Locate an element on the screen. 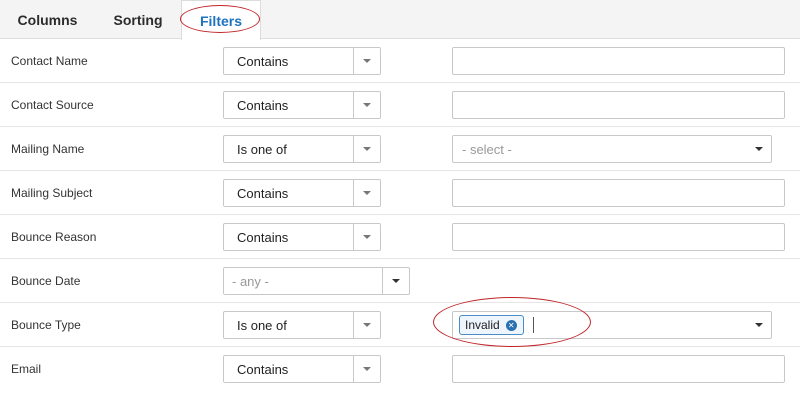  chip-label: Invalid is located at coordinates (482, 325).